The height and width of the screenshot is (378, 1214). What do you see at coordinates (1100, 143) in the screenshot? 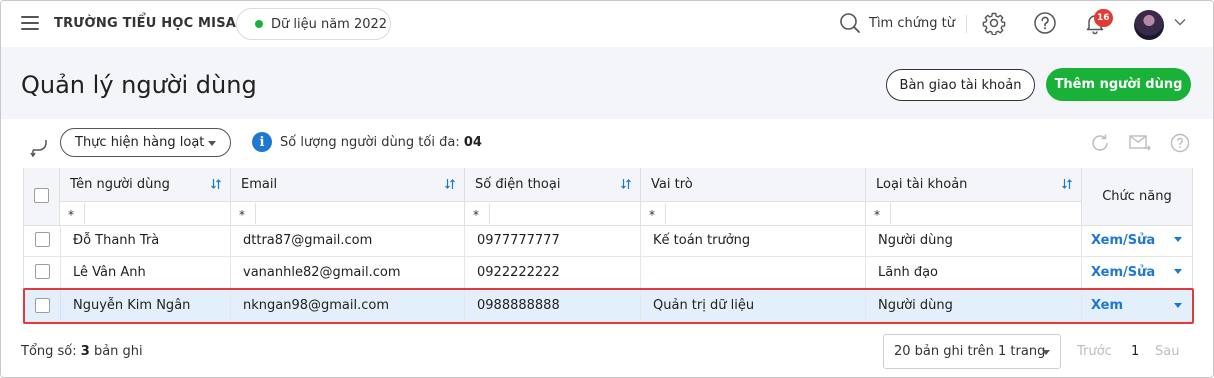
I see `refresh-icon` at bounding box center [1100, 143].